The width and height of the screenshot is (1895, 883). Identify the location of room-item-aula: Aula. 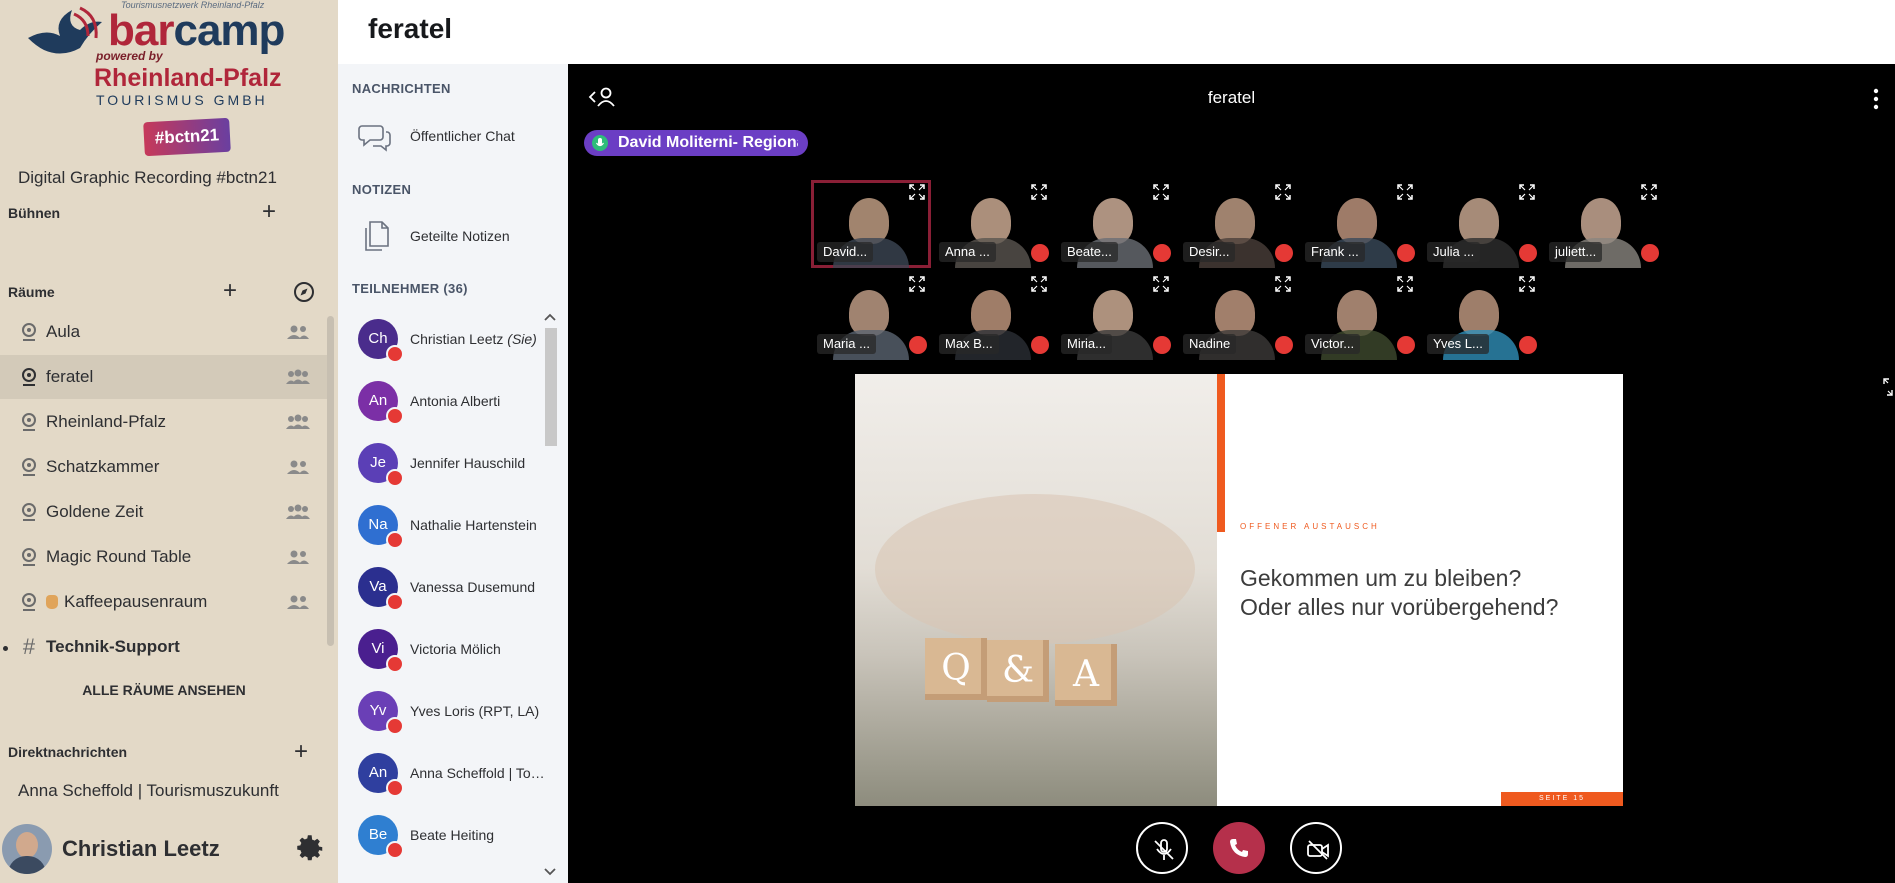
(164, 332).